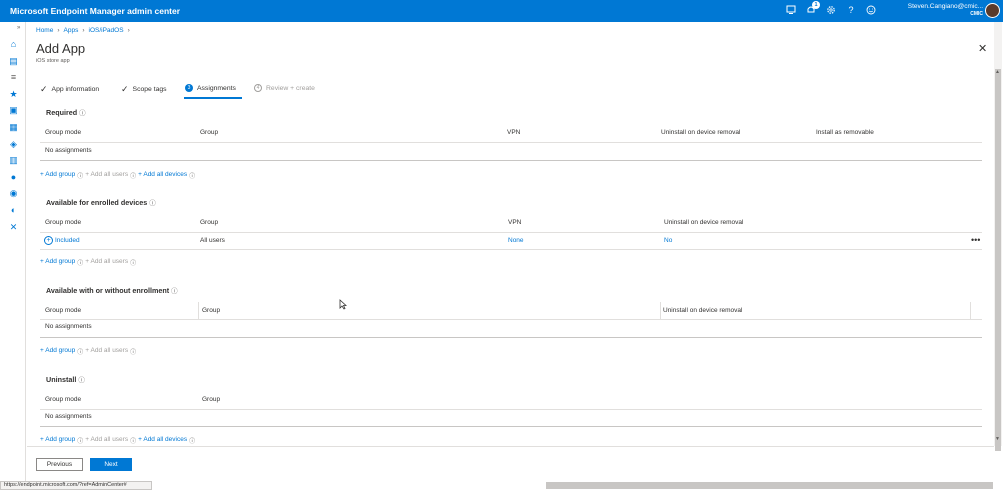  What do you see at coordinates (871, 10) in the screenshot?
I see `feedback-icon` at bounding box center [871, 10].